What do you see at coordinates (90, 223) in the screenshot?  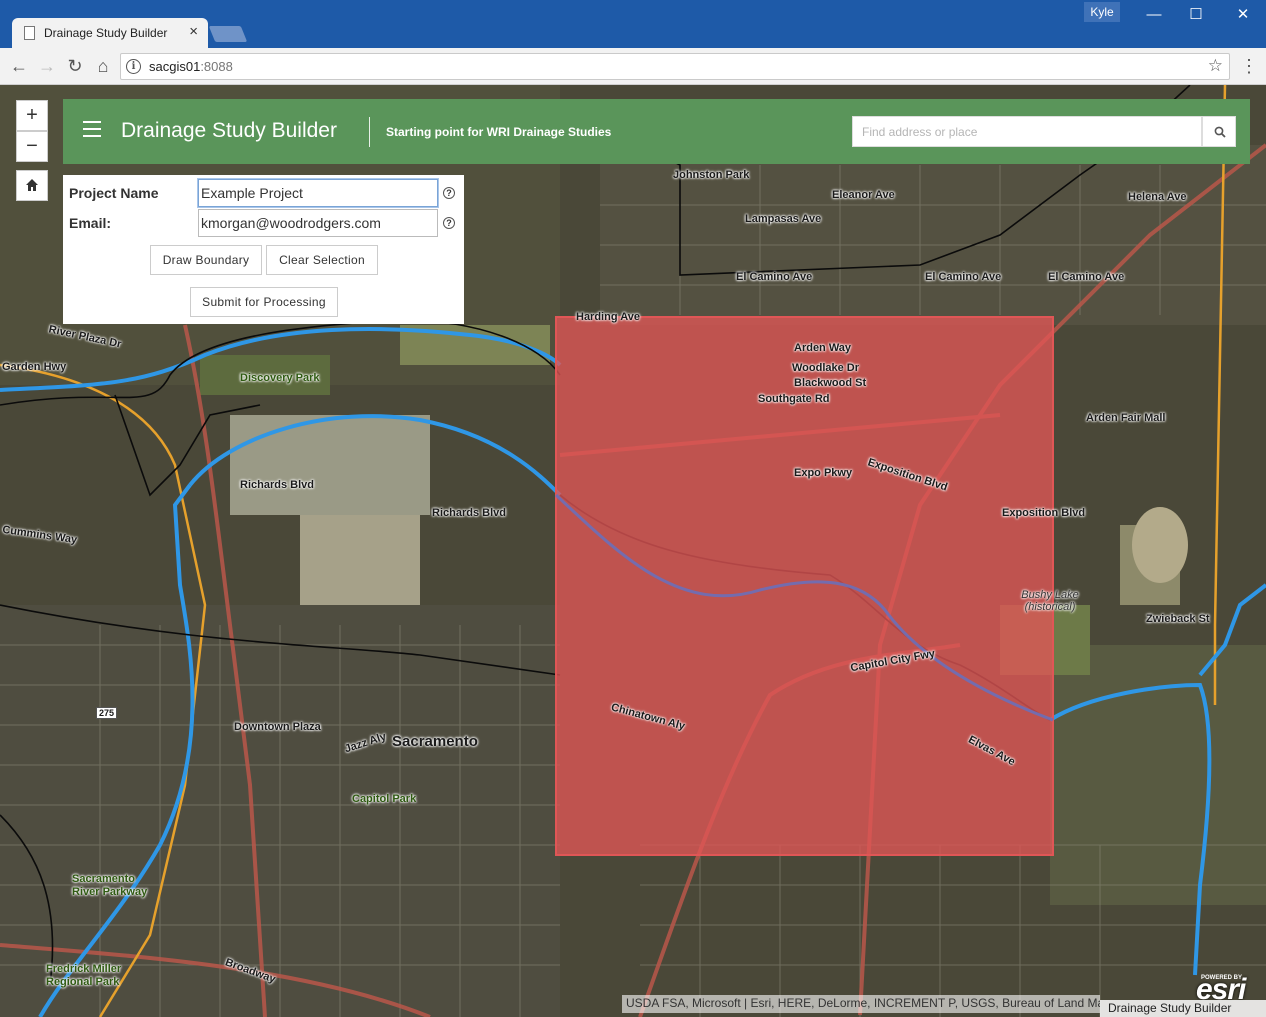 I see `email-label: Email:` at bounding box center [90, 223].